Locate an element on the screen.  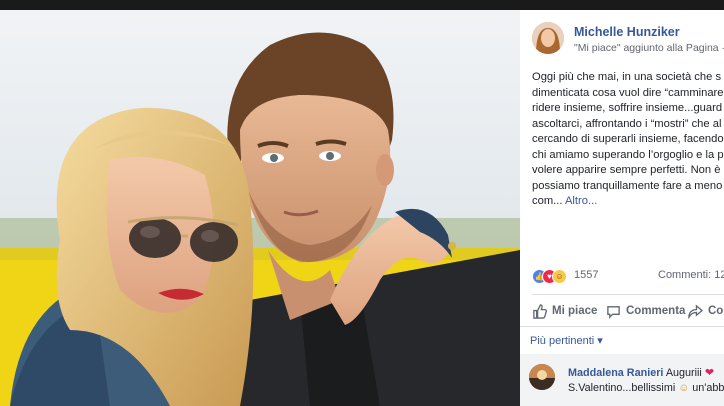
like-label: Mi piace is located at coordinates (575, 311).